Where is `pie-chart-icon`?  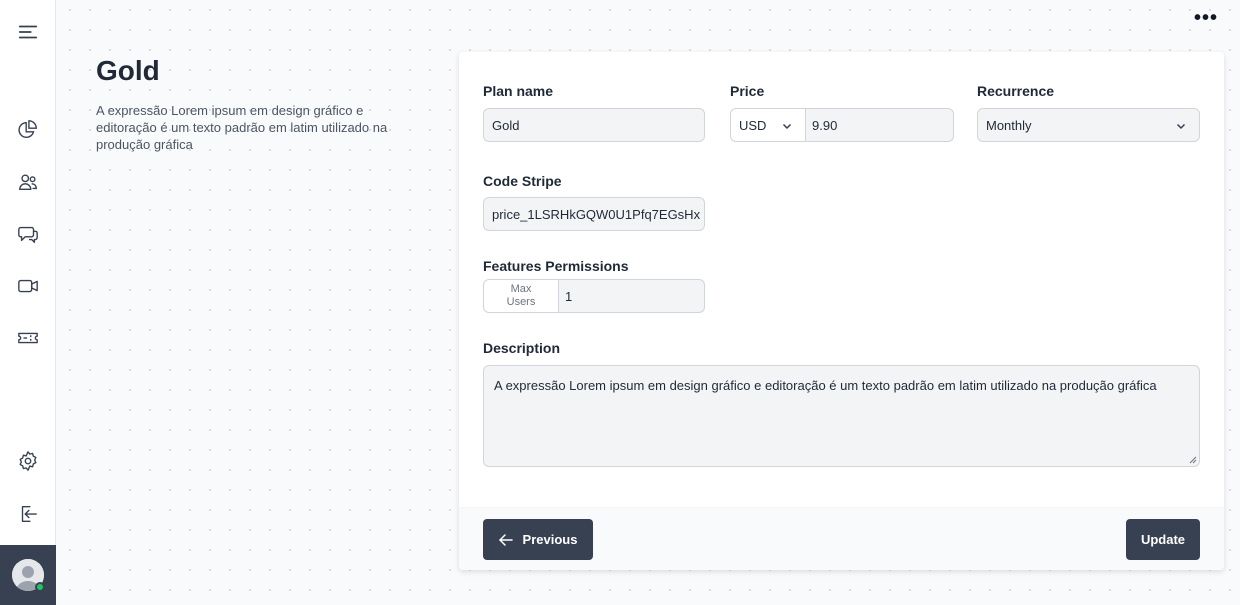 pie-chart-icon is located at coordinates (27, 129).